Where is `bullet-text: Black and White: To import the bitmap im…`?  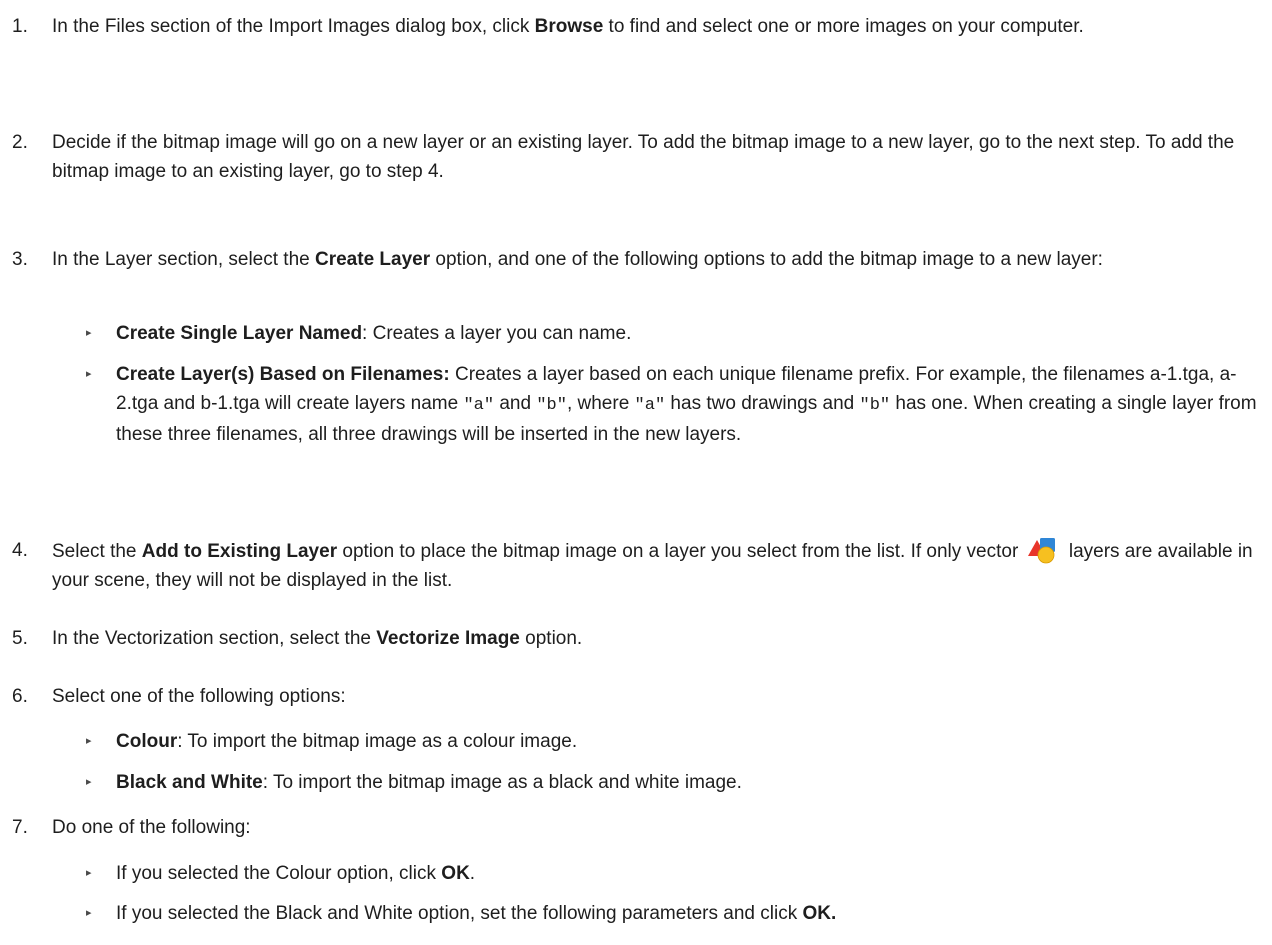 bullet-text: Black and White: To import the bitmap im… is located at coordinates (689, 782).